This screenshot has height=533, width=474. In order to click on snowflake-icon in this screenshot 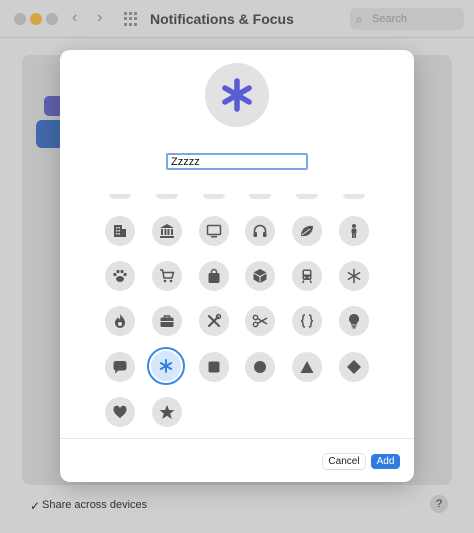, I will do `click(354, 276)`.